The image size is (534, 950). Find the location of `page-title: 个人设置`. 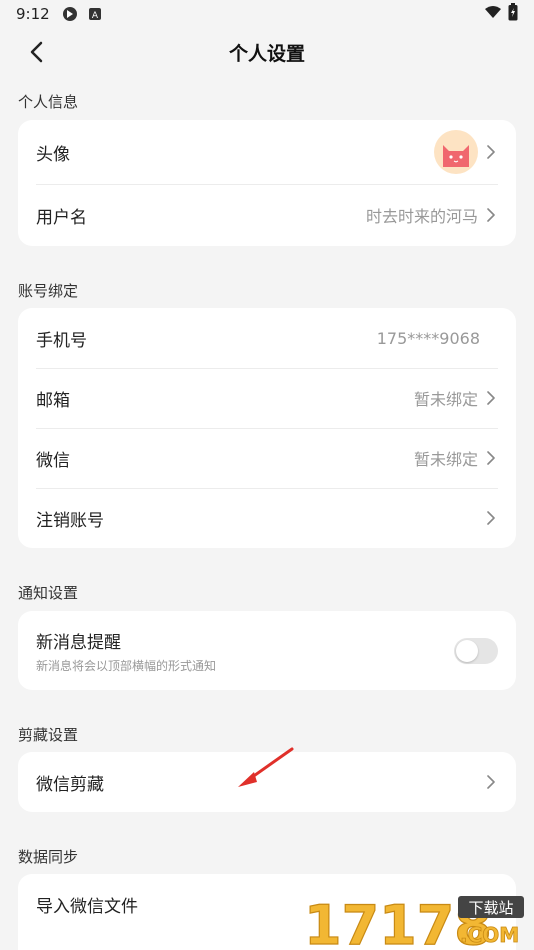

page-title: 个人设置 is located at coordinates (266, 53).